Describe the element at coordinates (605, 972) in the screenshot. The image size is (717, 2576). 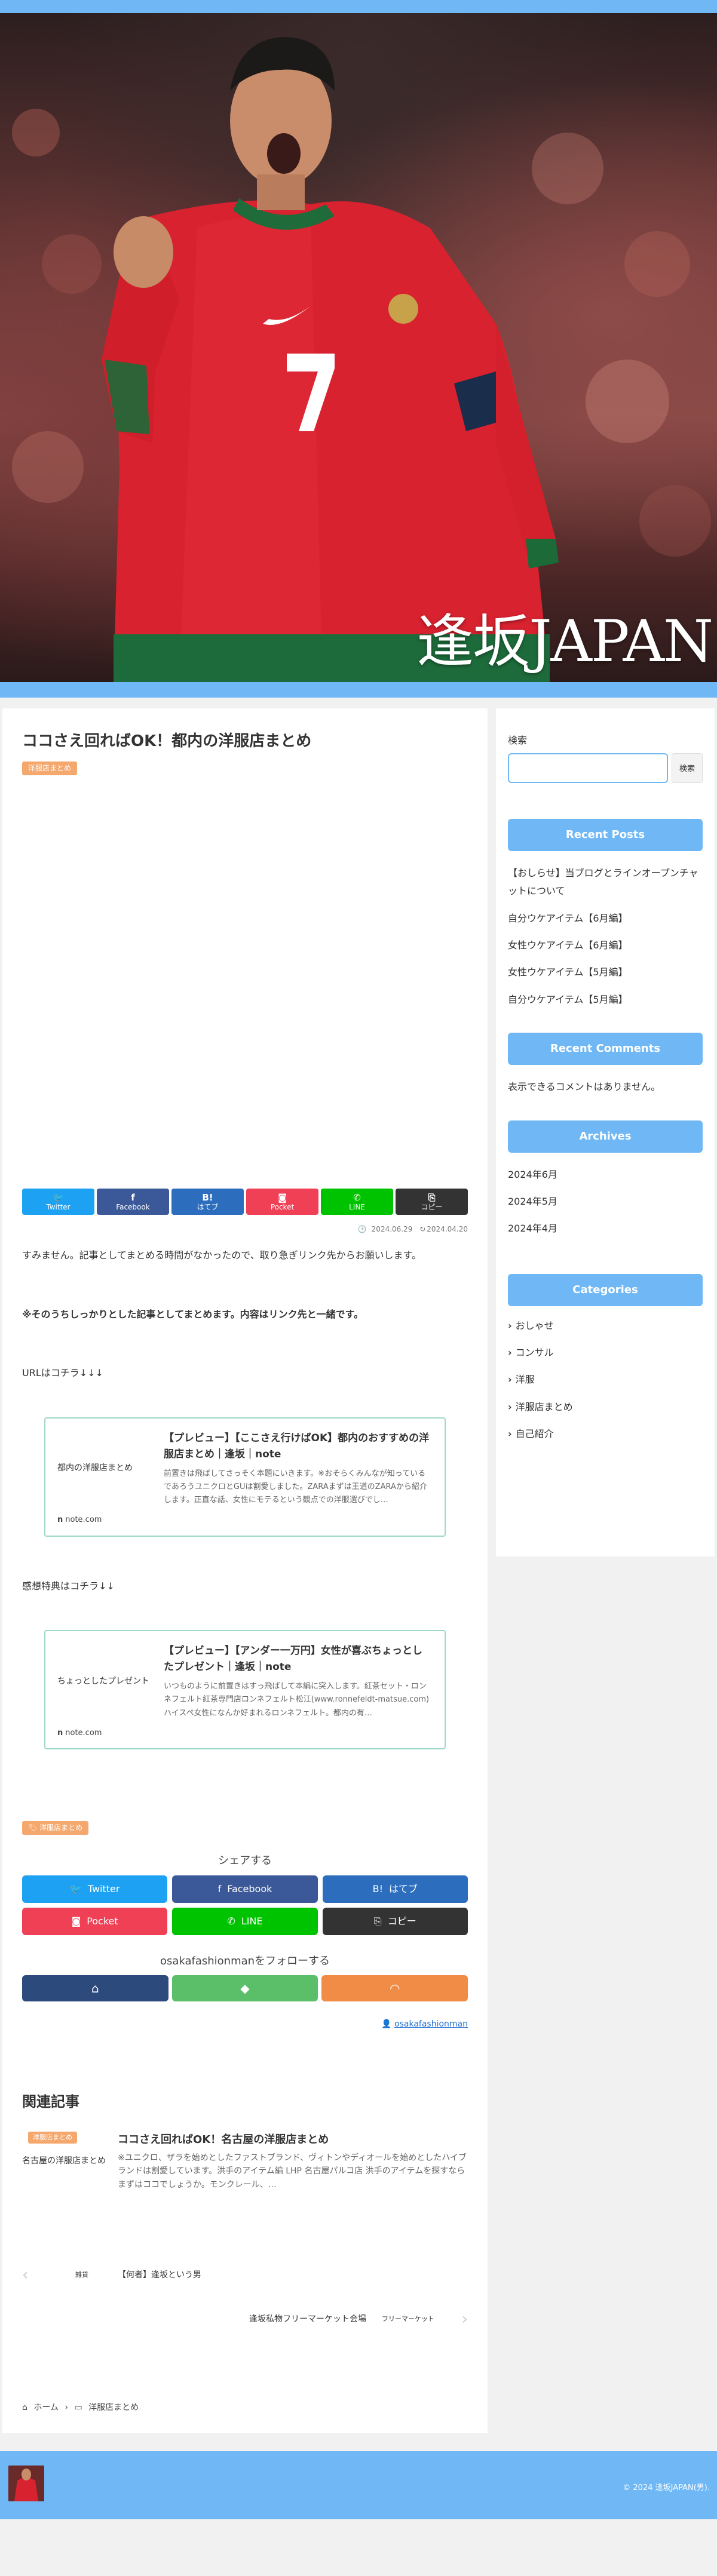
I see `recent-post-item: 女性ウケアイテム【5月編】` at that location.